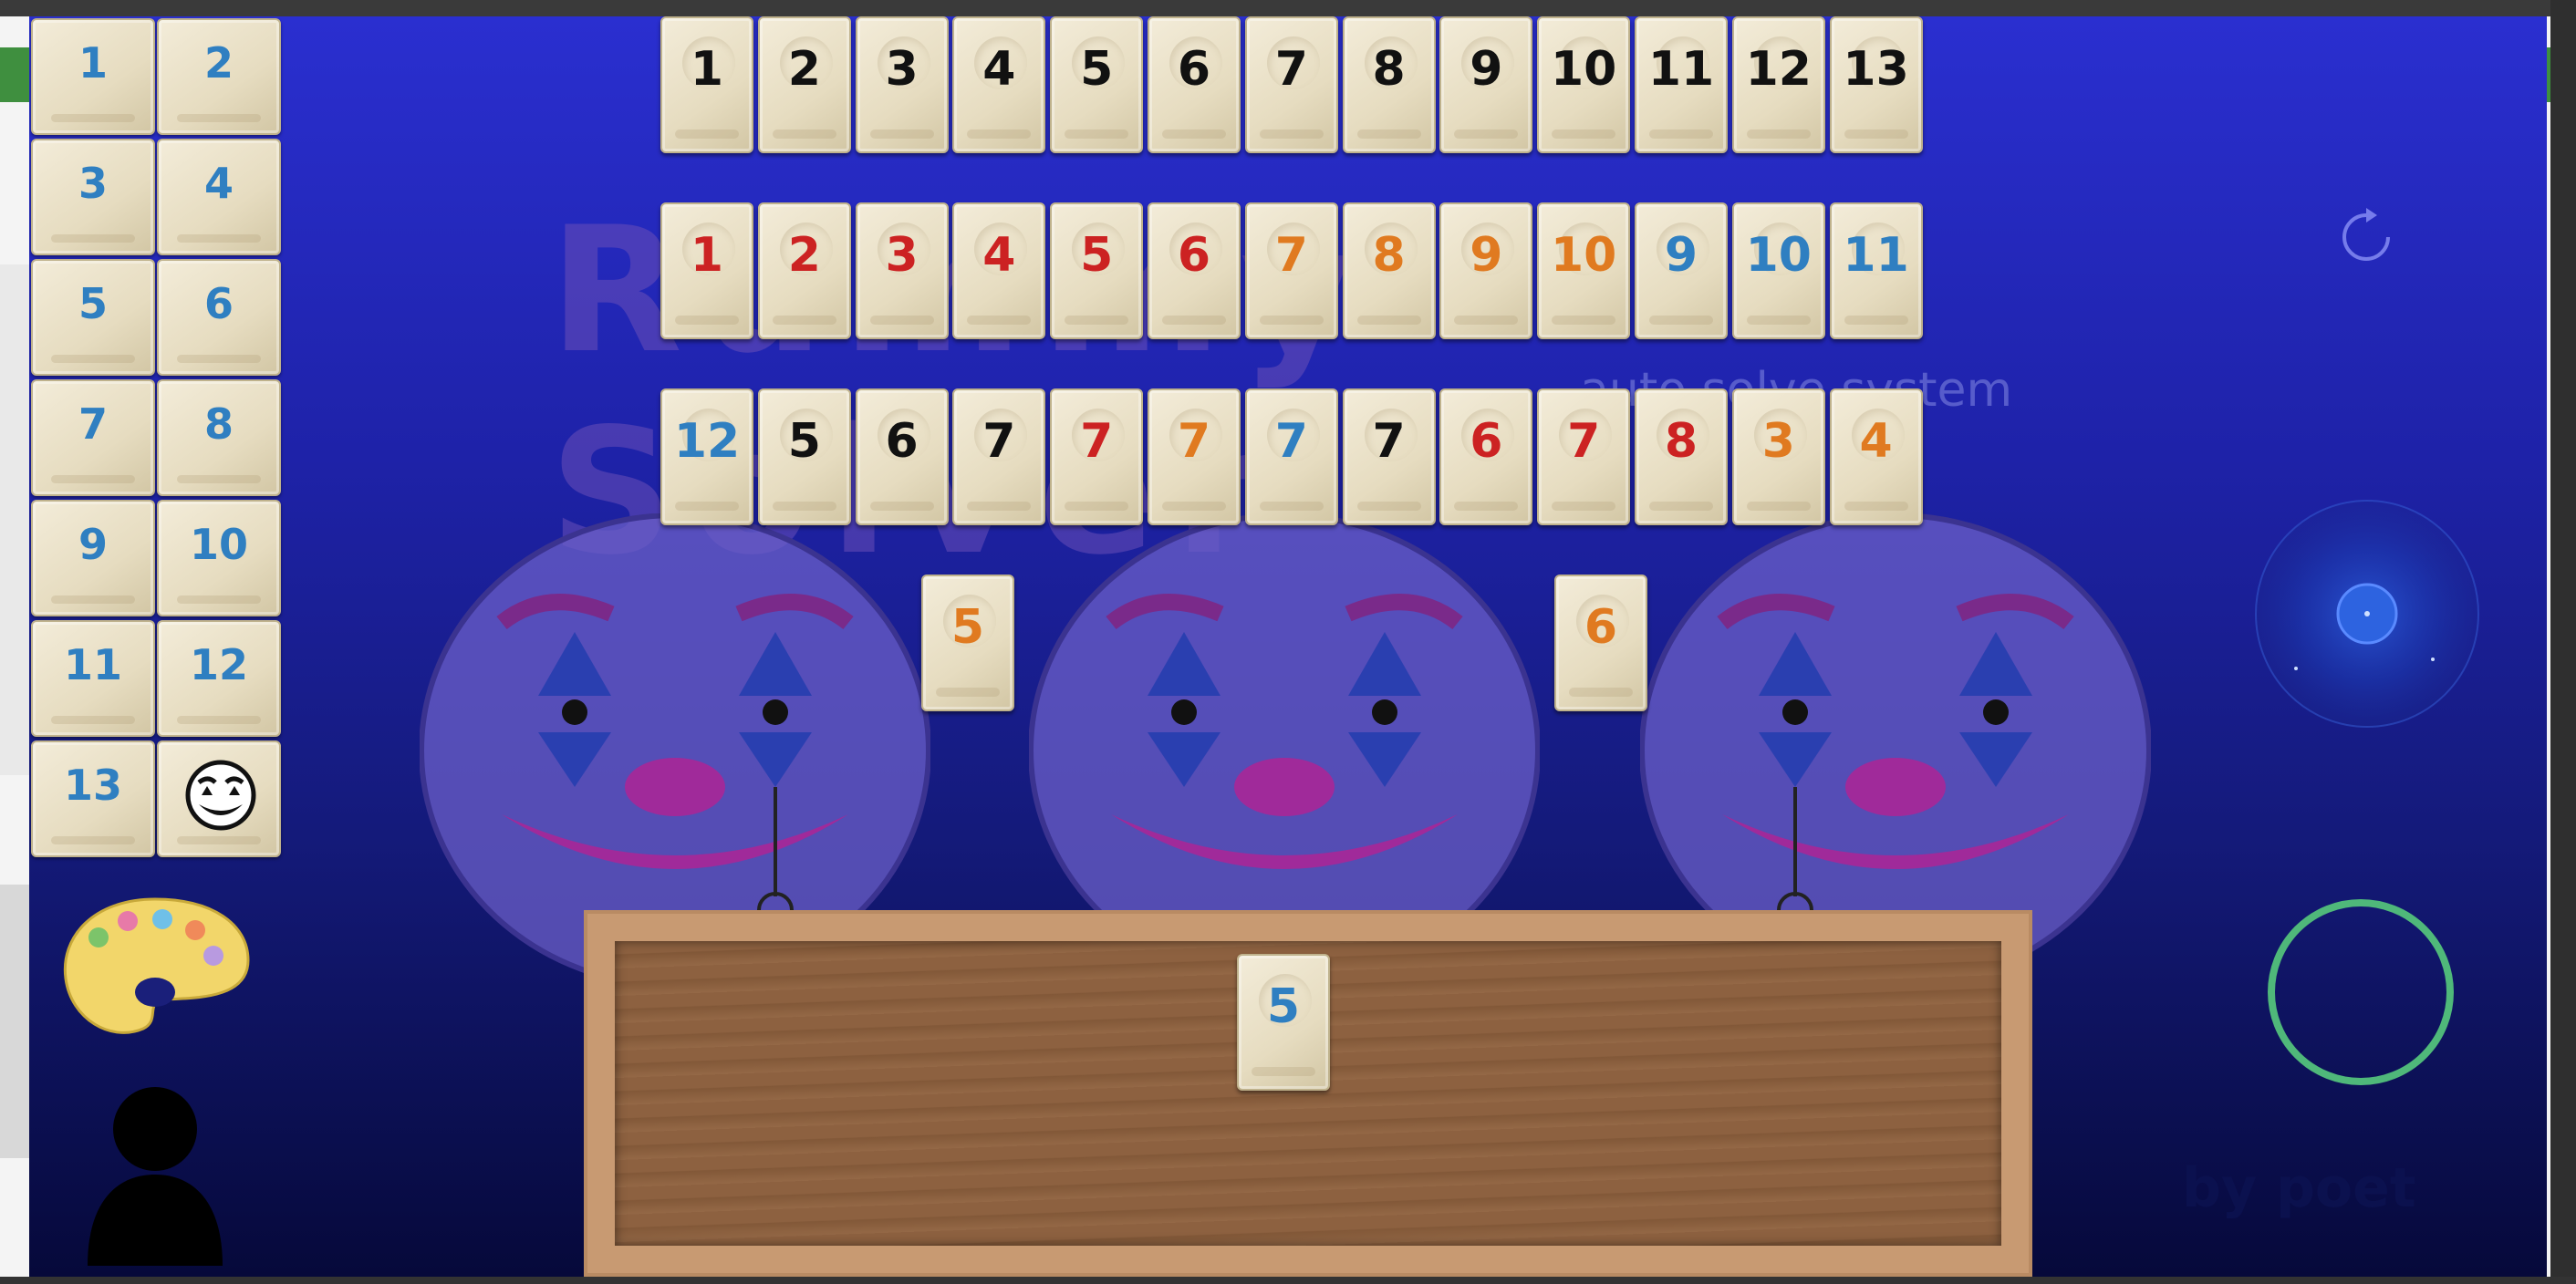 This screenshot has height=1284, width=2576. I want to click on refresh-icon, so click(2366, 237).